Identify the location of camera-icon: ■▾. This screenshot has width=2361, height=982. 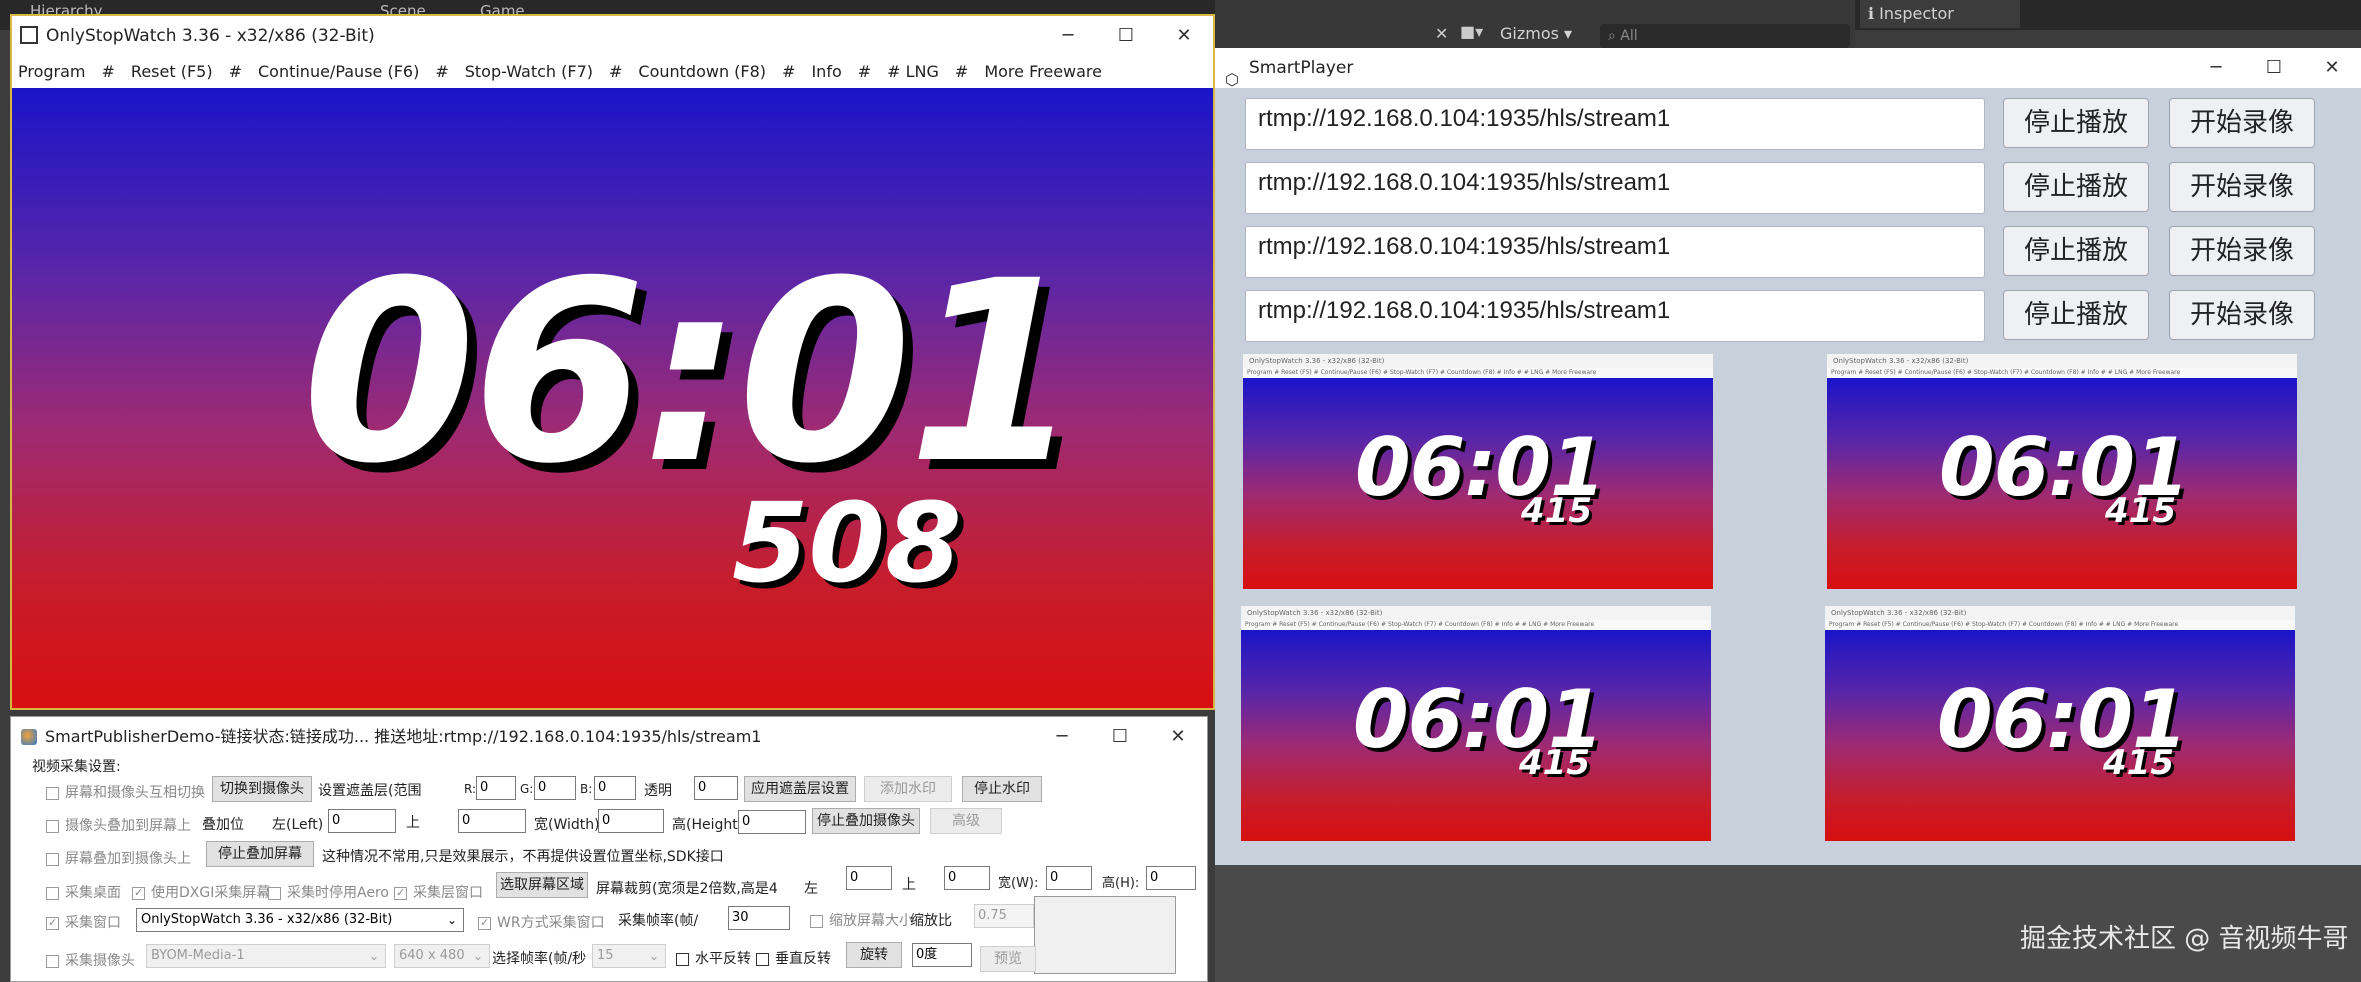
(1471, 31).